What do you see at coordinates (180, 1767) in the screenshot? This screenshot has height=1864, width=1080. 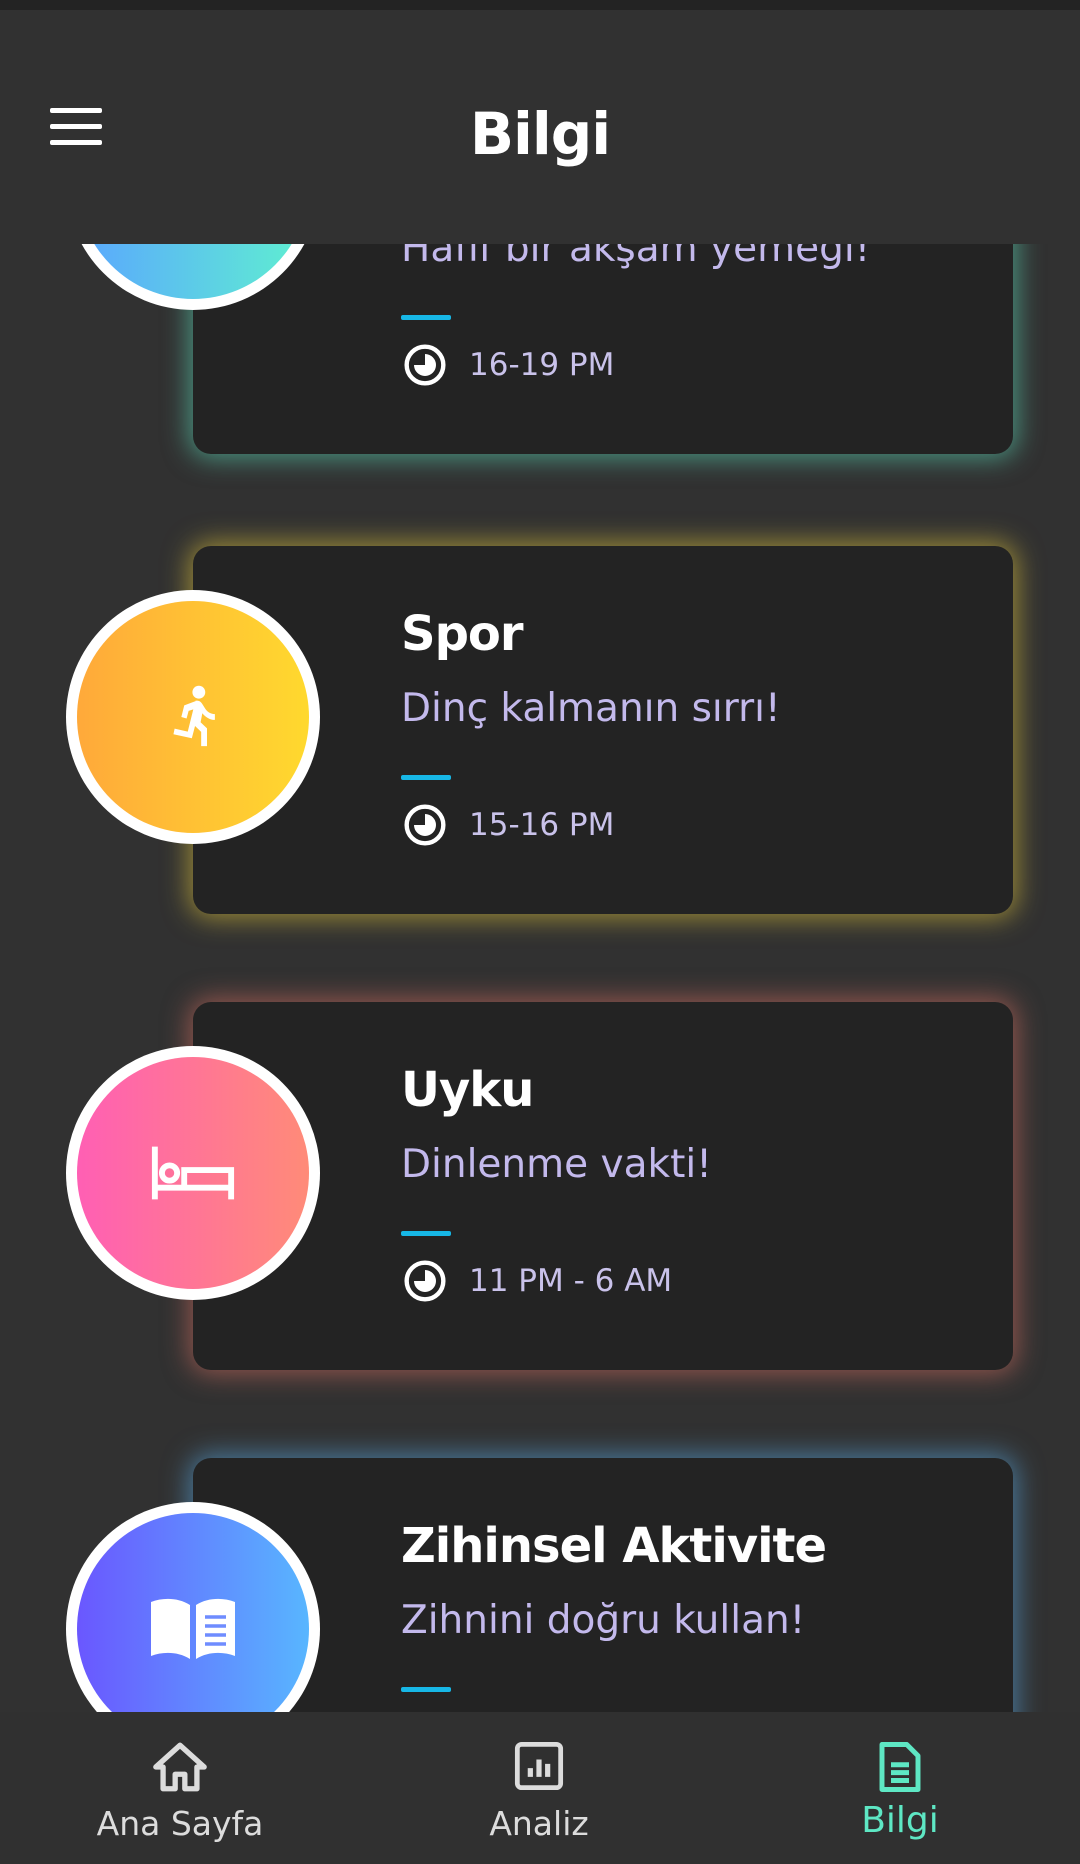 I see `home-icon` at bounding box center [180, 1767].